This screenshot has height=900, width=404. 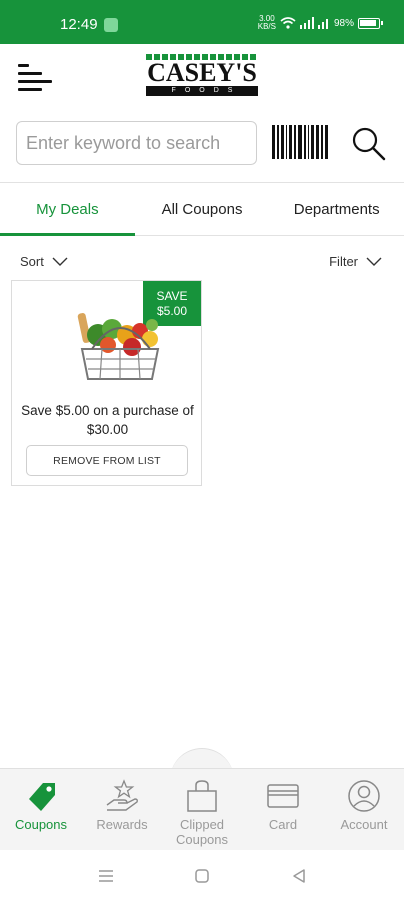 What do you see at coordinates (107, 460) in the screenshot?
I see `remove-from-list-button: REMOVE FROM LIST` at bounding box center [107, 460].